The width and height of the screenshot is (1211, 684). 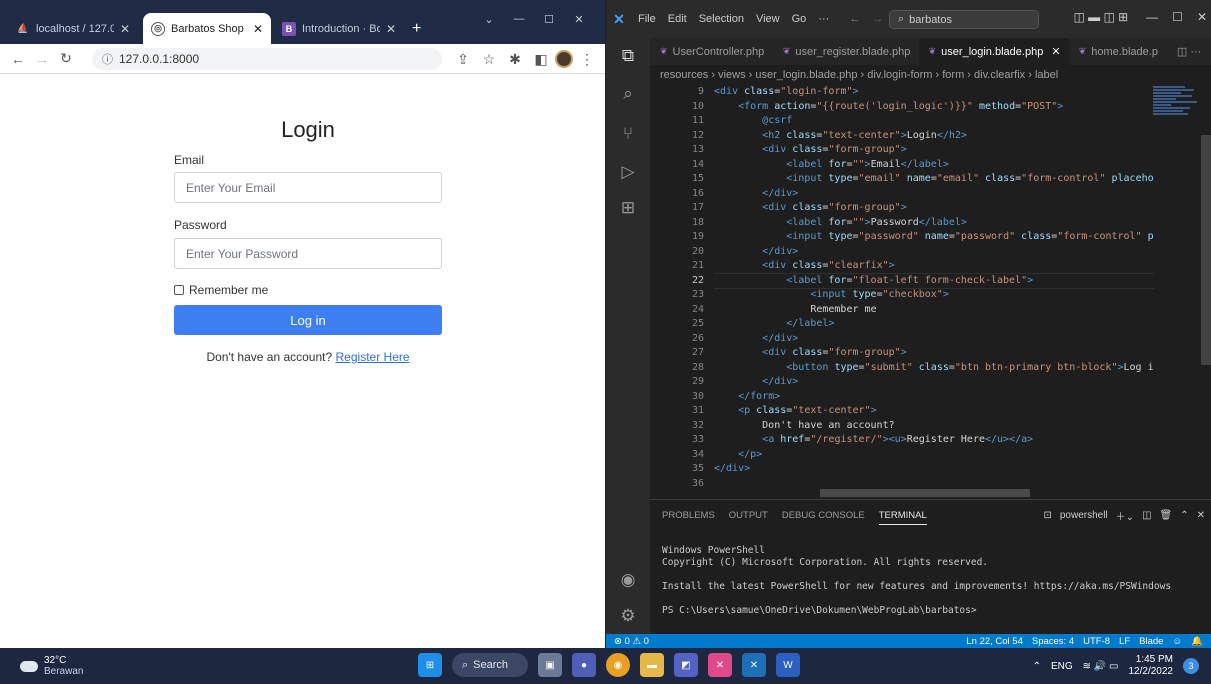 I want to click on chevron-up-icon: ⌃, so click(x=1037, y=666).